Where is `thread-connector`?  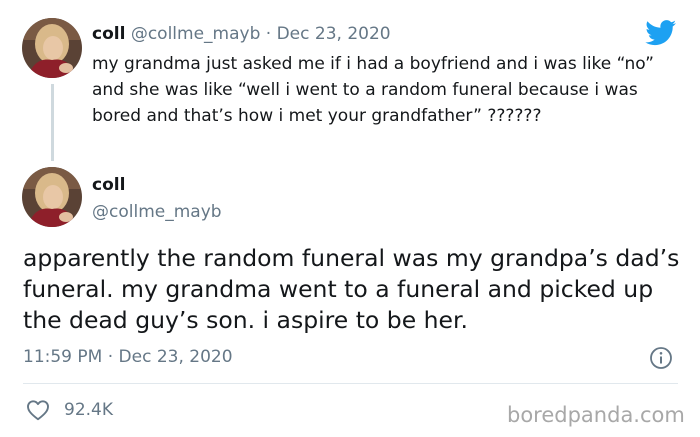 thread-connector is located at coordinates (52, 122).